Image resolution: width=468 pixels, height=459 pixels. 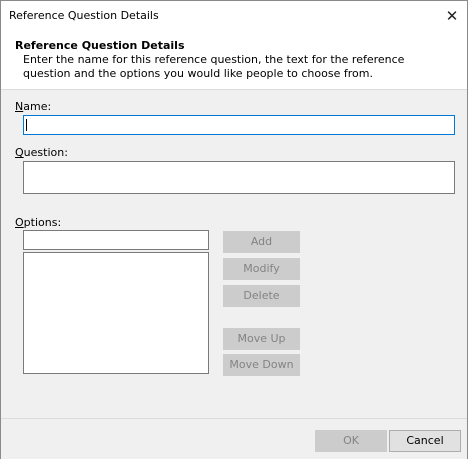 I want to click on footer-bar: OK Cancel, so click(x=234, y=438).